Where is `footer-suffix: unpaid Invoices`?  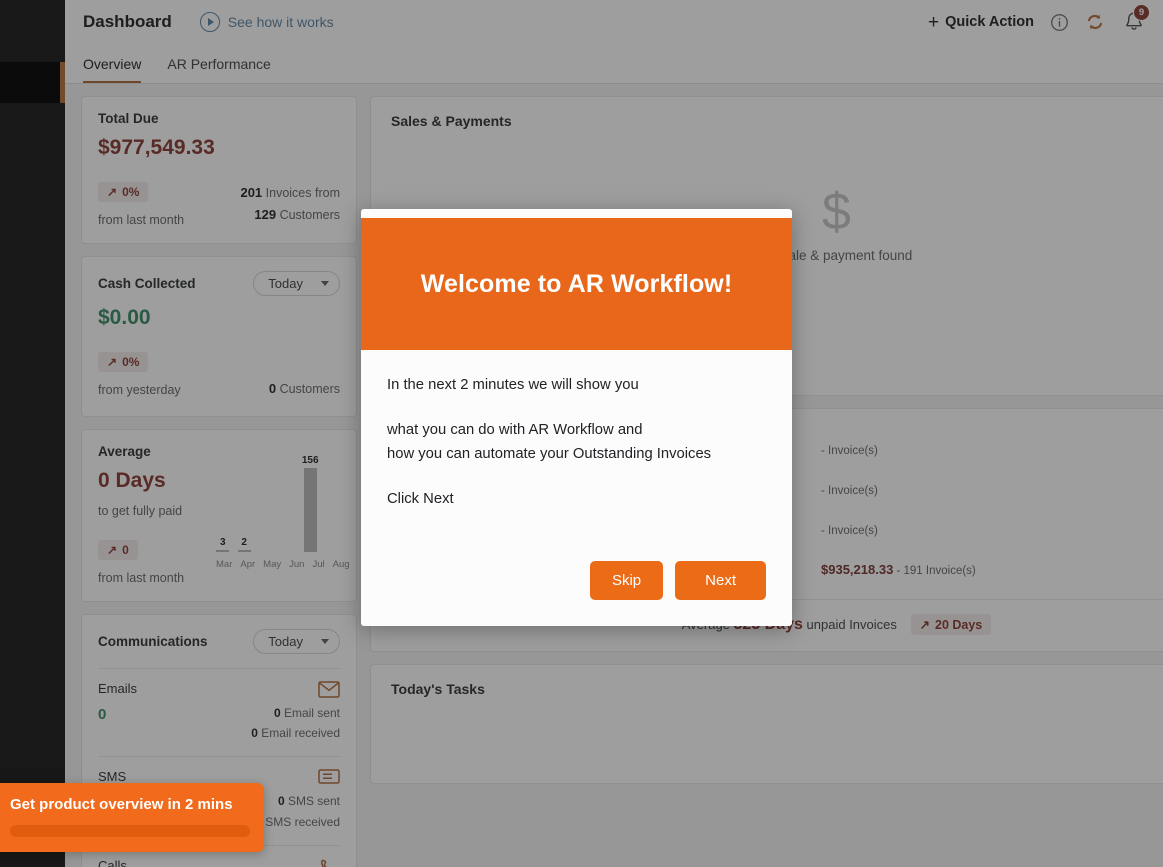
footer-suffix: unpaid Invoices is located at coordinates (851, 624).